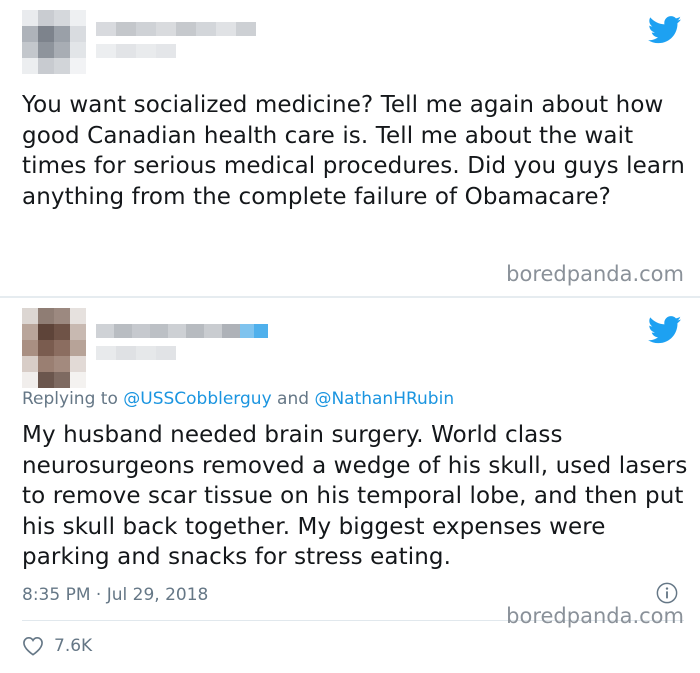 Image resolution: width=700 pixels, height=673 pixels. What do you see at coordinates (384, 399) in the screenshot?
I see `mention-link-2: @NathanHRubin` at bounding box center [384, 399].